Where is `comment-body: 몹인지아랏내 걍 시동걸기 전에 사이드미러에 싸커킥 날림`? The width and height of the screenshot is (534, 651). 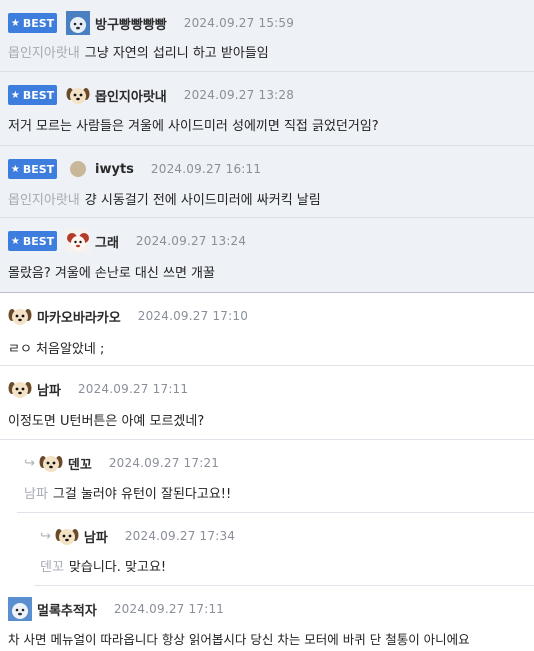 comment-body: 몹인지아랏내 걍 시동걸기 전에 사이드미러에 싸커킥 날림 is located at coordinates (164, 198).